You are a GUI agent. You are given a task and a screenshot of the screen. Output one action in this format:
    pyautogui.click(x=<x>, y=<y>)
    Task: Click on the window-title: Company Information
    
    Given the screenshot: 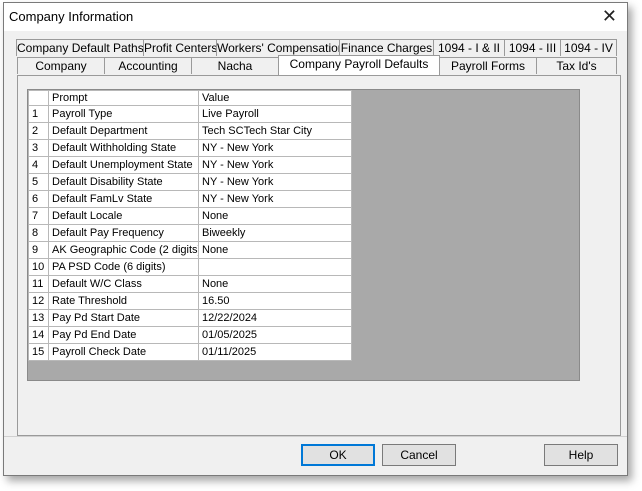 What is the action you would take?
    pyautogui.click(x=71, y=16)
    